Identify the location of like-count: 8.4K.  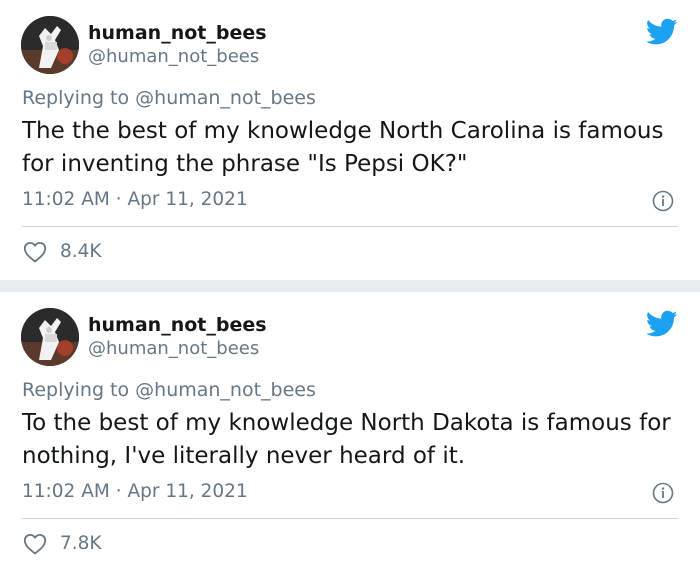
(81, 252).